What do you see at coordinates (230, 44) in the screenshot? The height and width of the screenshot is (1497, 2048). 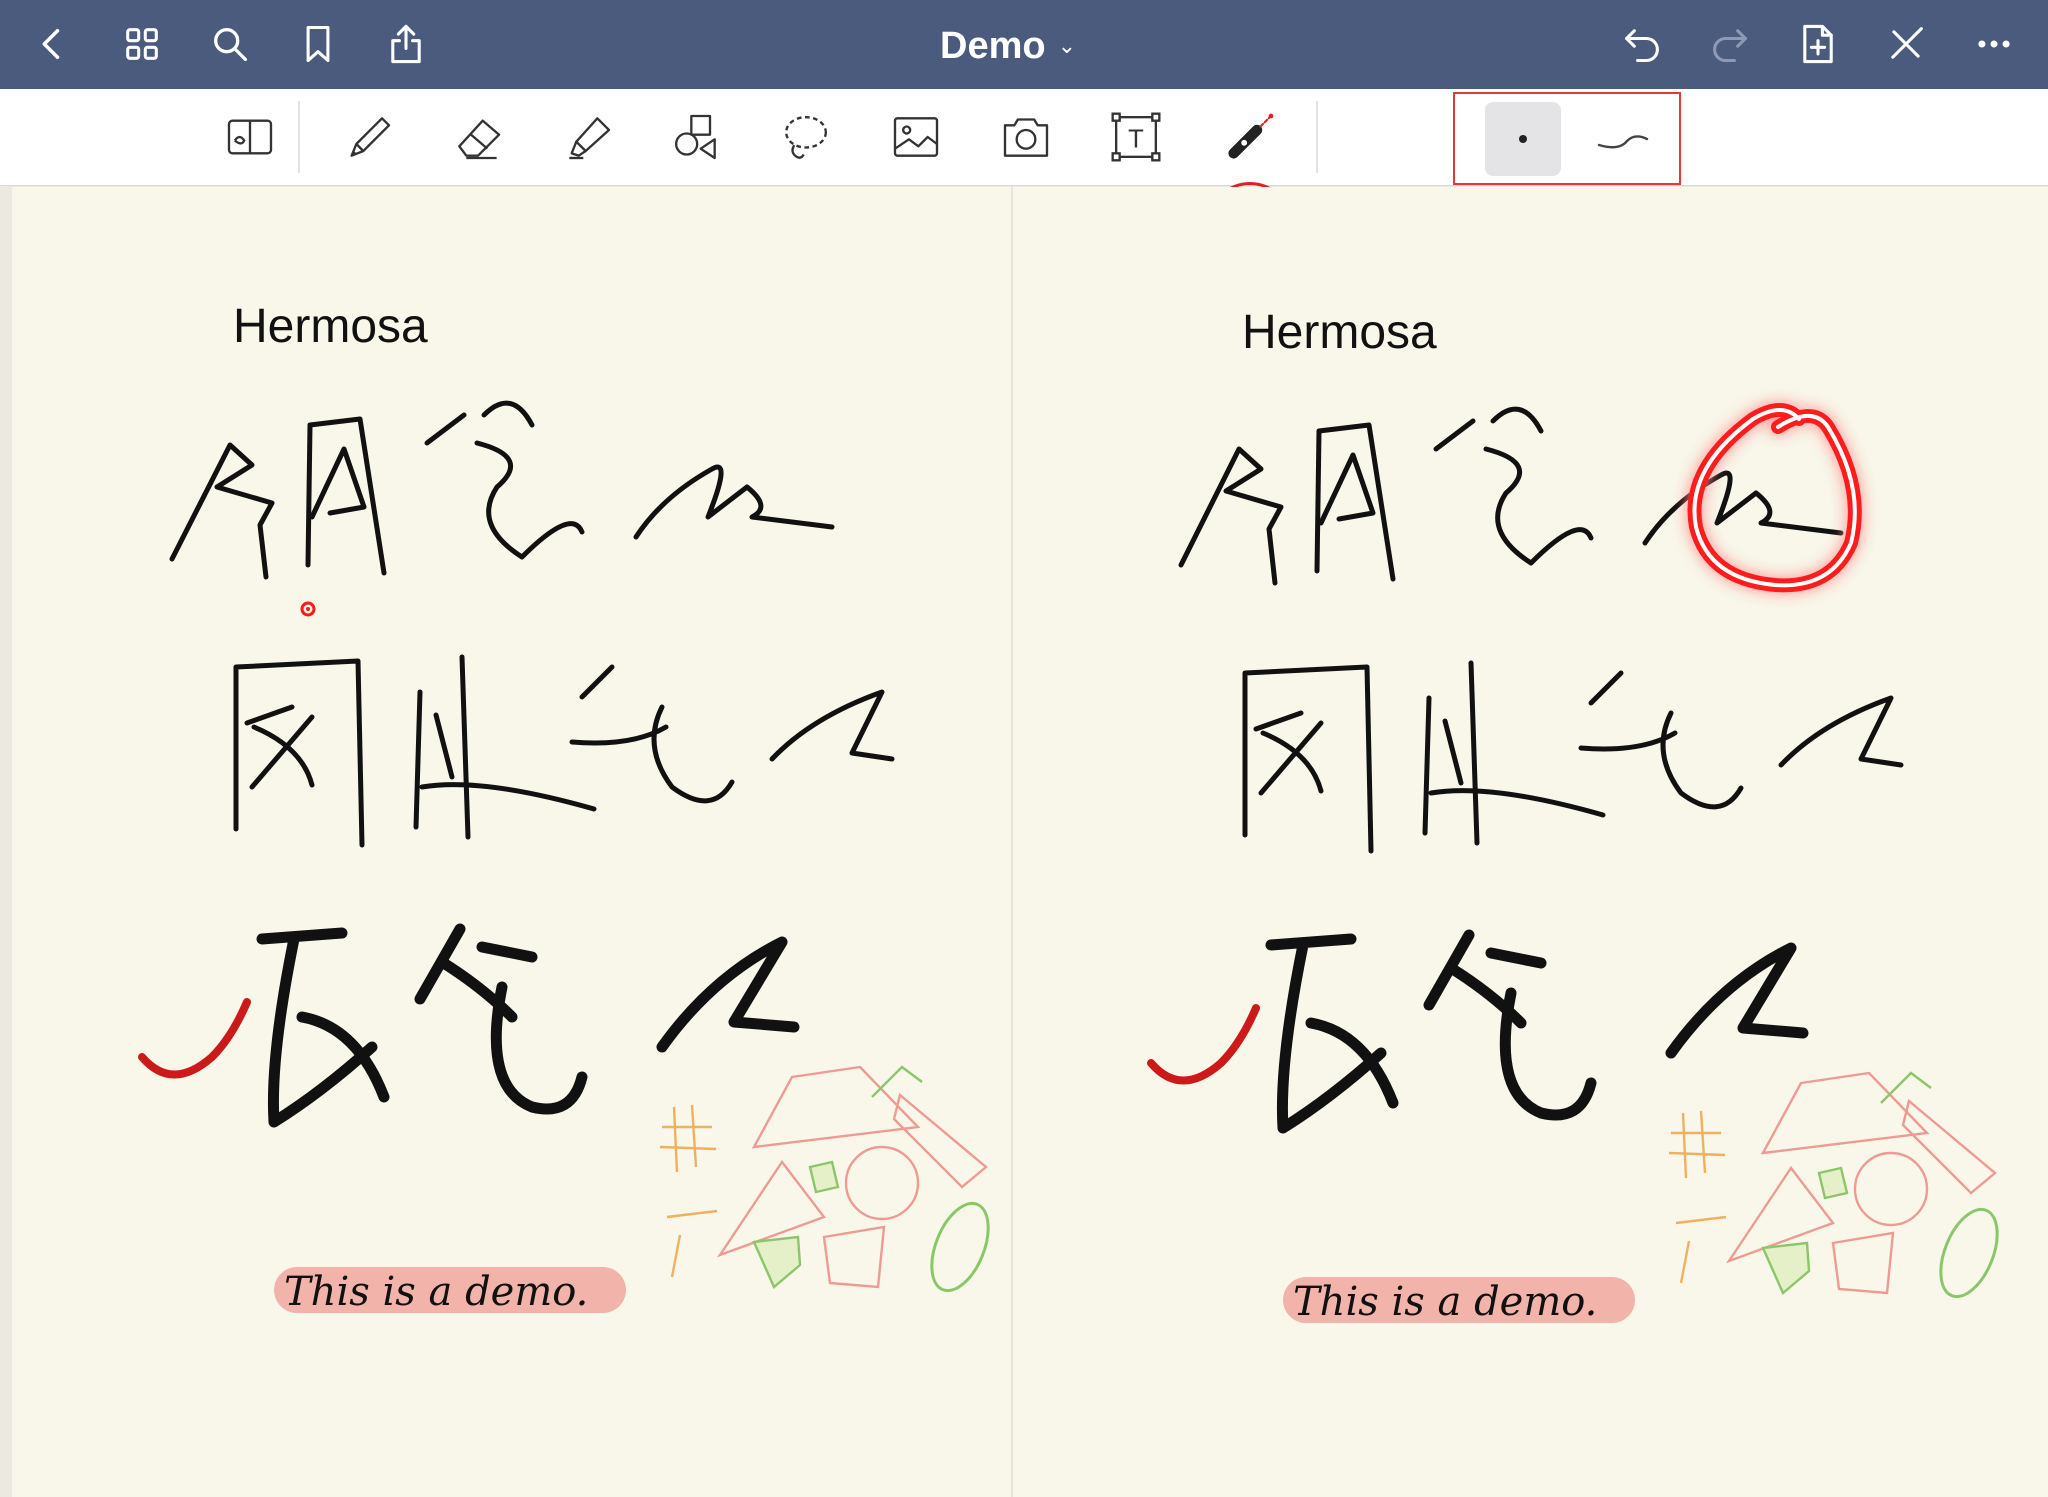 I see `search-icon` at bounding box center [230, 44].